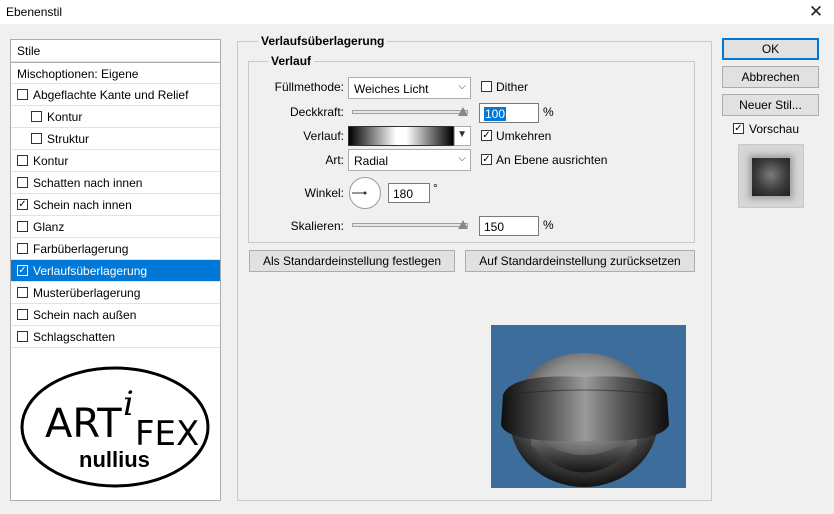 This screenshot has height=514, width=834. Describe the element at coordinates (291, 61) in the screenshot. I see `gradient-group-title: Verlauf` at that location.